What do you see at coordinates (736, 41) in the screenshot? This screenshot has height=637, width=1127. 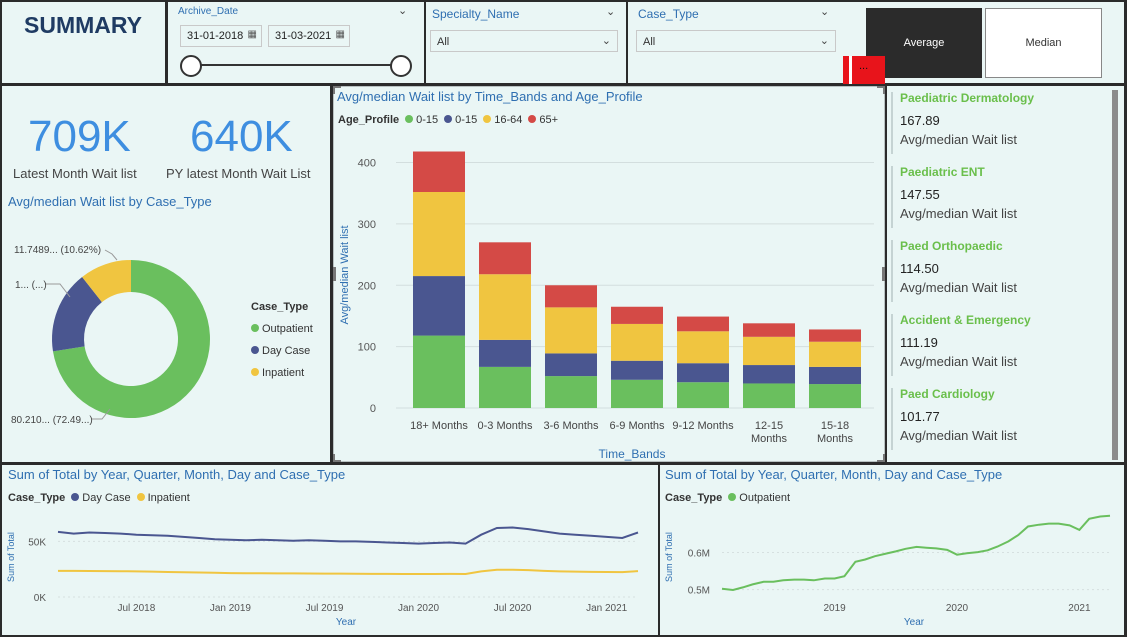 I see `casetype-dropdown: All ⌄` at bounding box center [736, 41].